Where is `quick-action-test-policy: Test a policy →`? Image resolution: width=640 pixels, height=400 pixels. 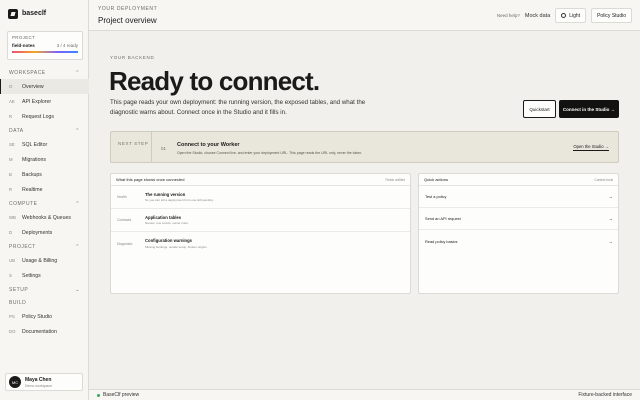
quick-action-test-policy: Test a policy → is located at coordinates (518, 197).